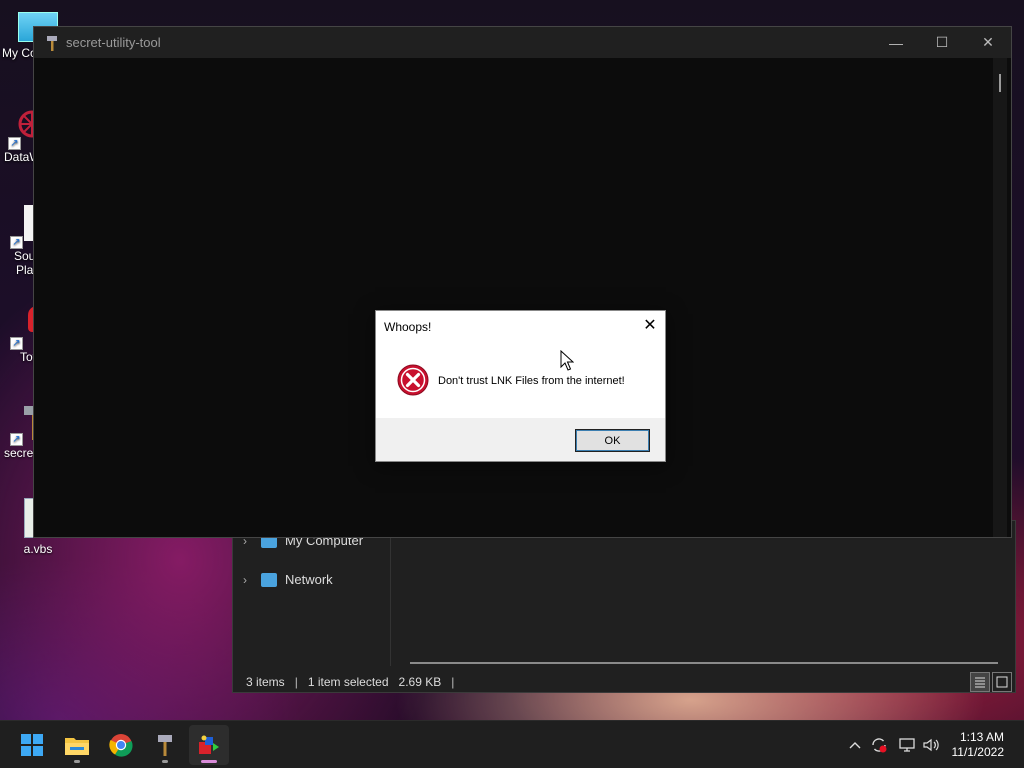 The width and height of the screenshot is (1024, 768). Describe the element at coordinates (522, 42) in the screenshot. I see `window-titlebar: secret-utility-tool — ☐ ✕` at that location.